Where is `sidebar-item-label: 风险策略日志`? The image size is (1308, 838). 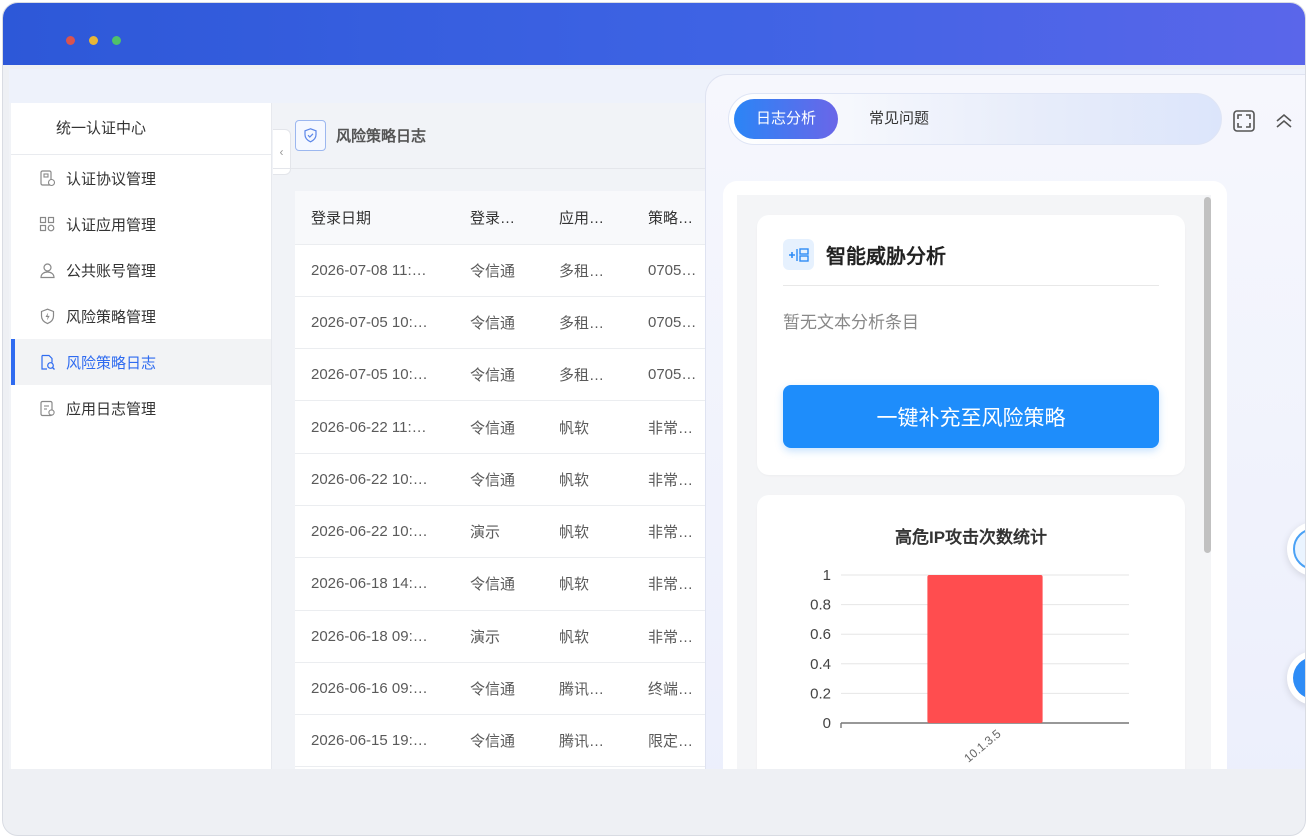
sidebar-item-label: 风险策略日志 is located at coordinates (111, 363).